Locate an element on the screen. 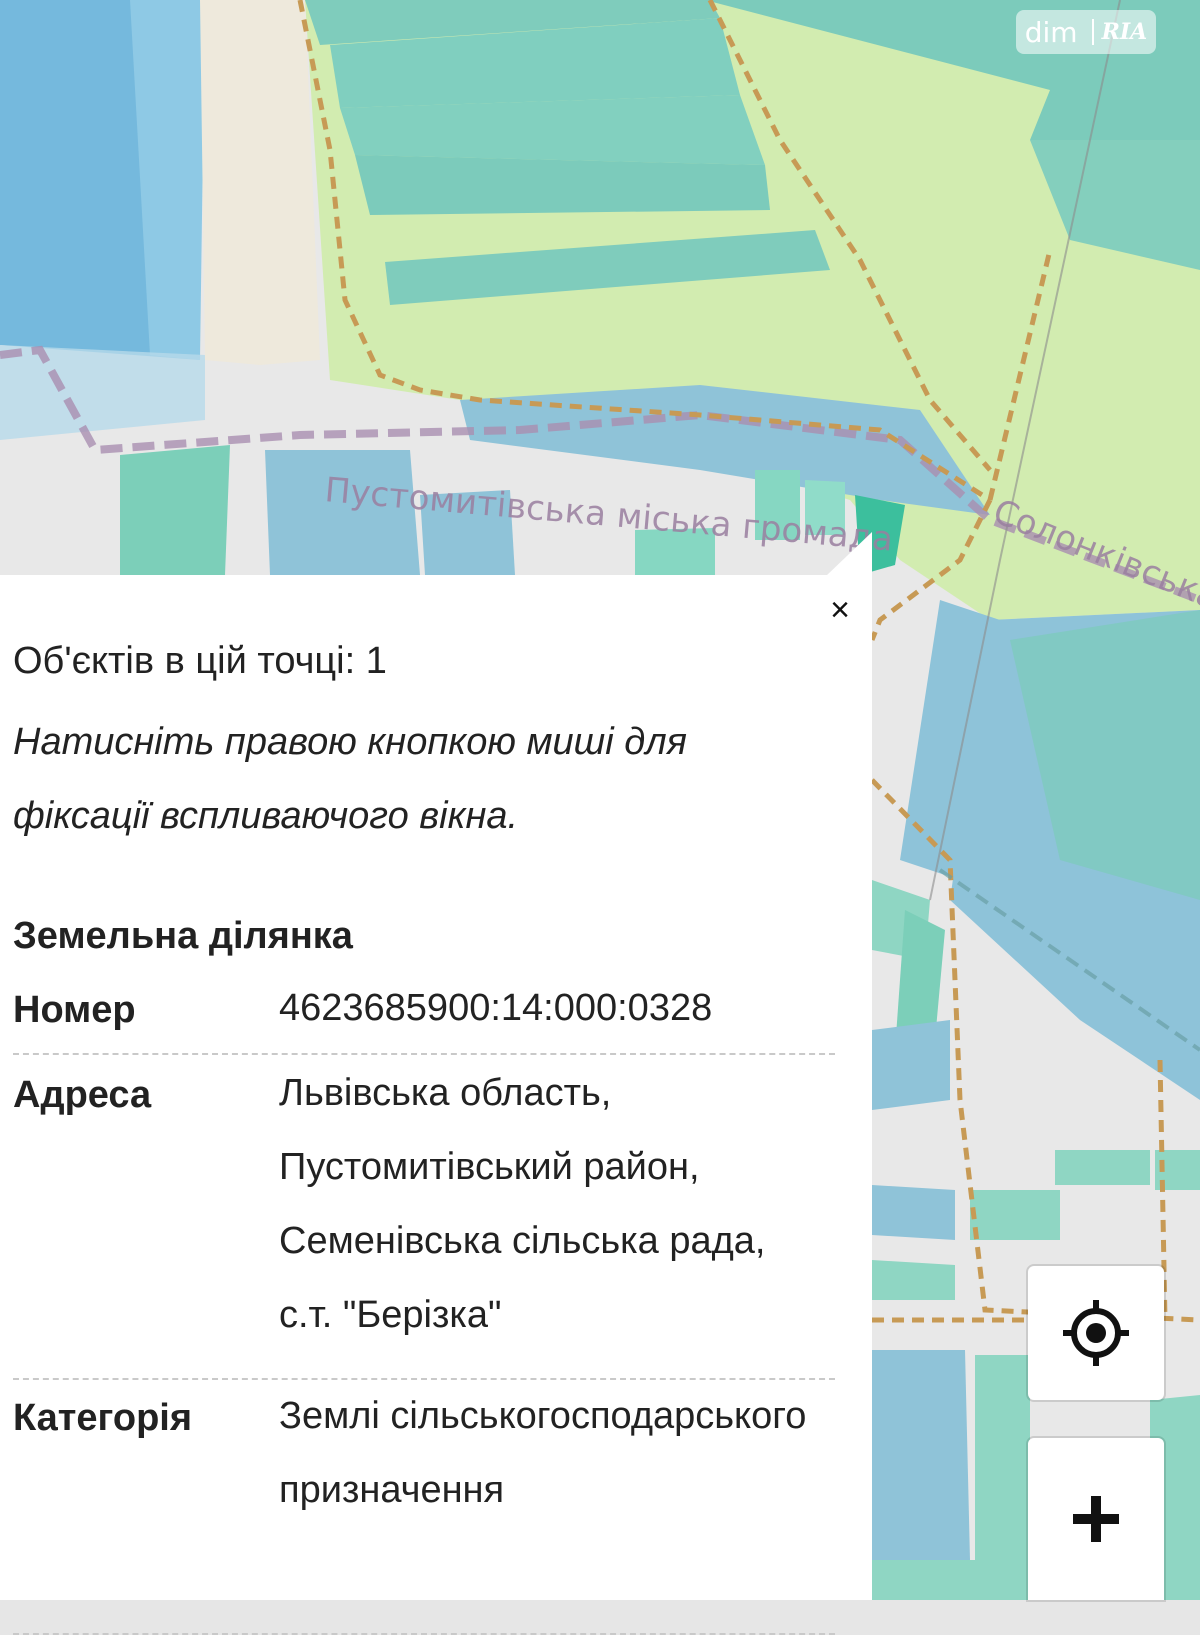 This screenshot has width=1200, height=1635. info-row-number: Номер 4623685900:14:000:0328 is located at coordinates (424, 1020).